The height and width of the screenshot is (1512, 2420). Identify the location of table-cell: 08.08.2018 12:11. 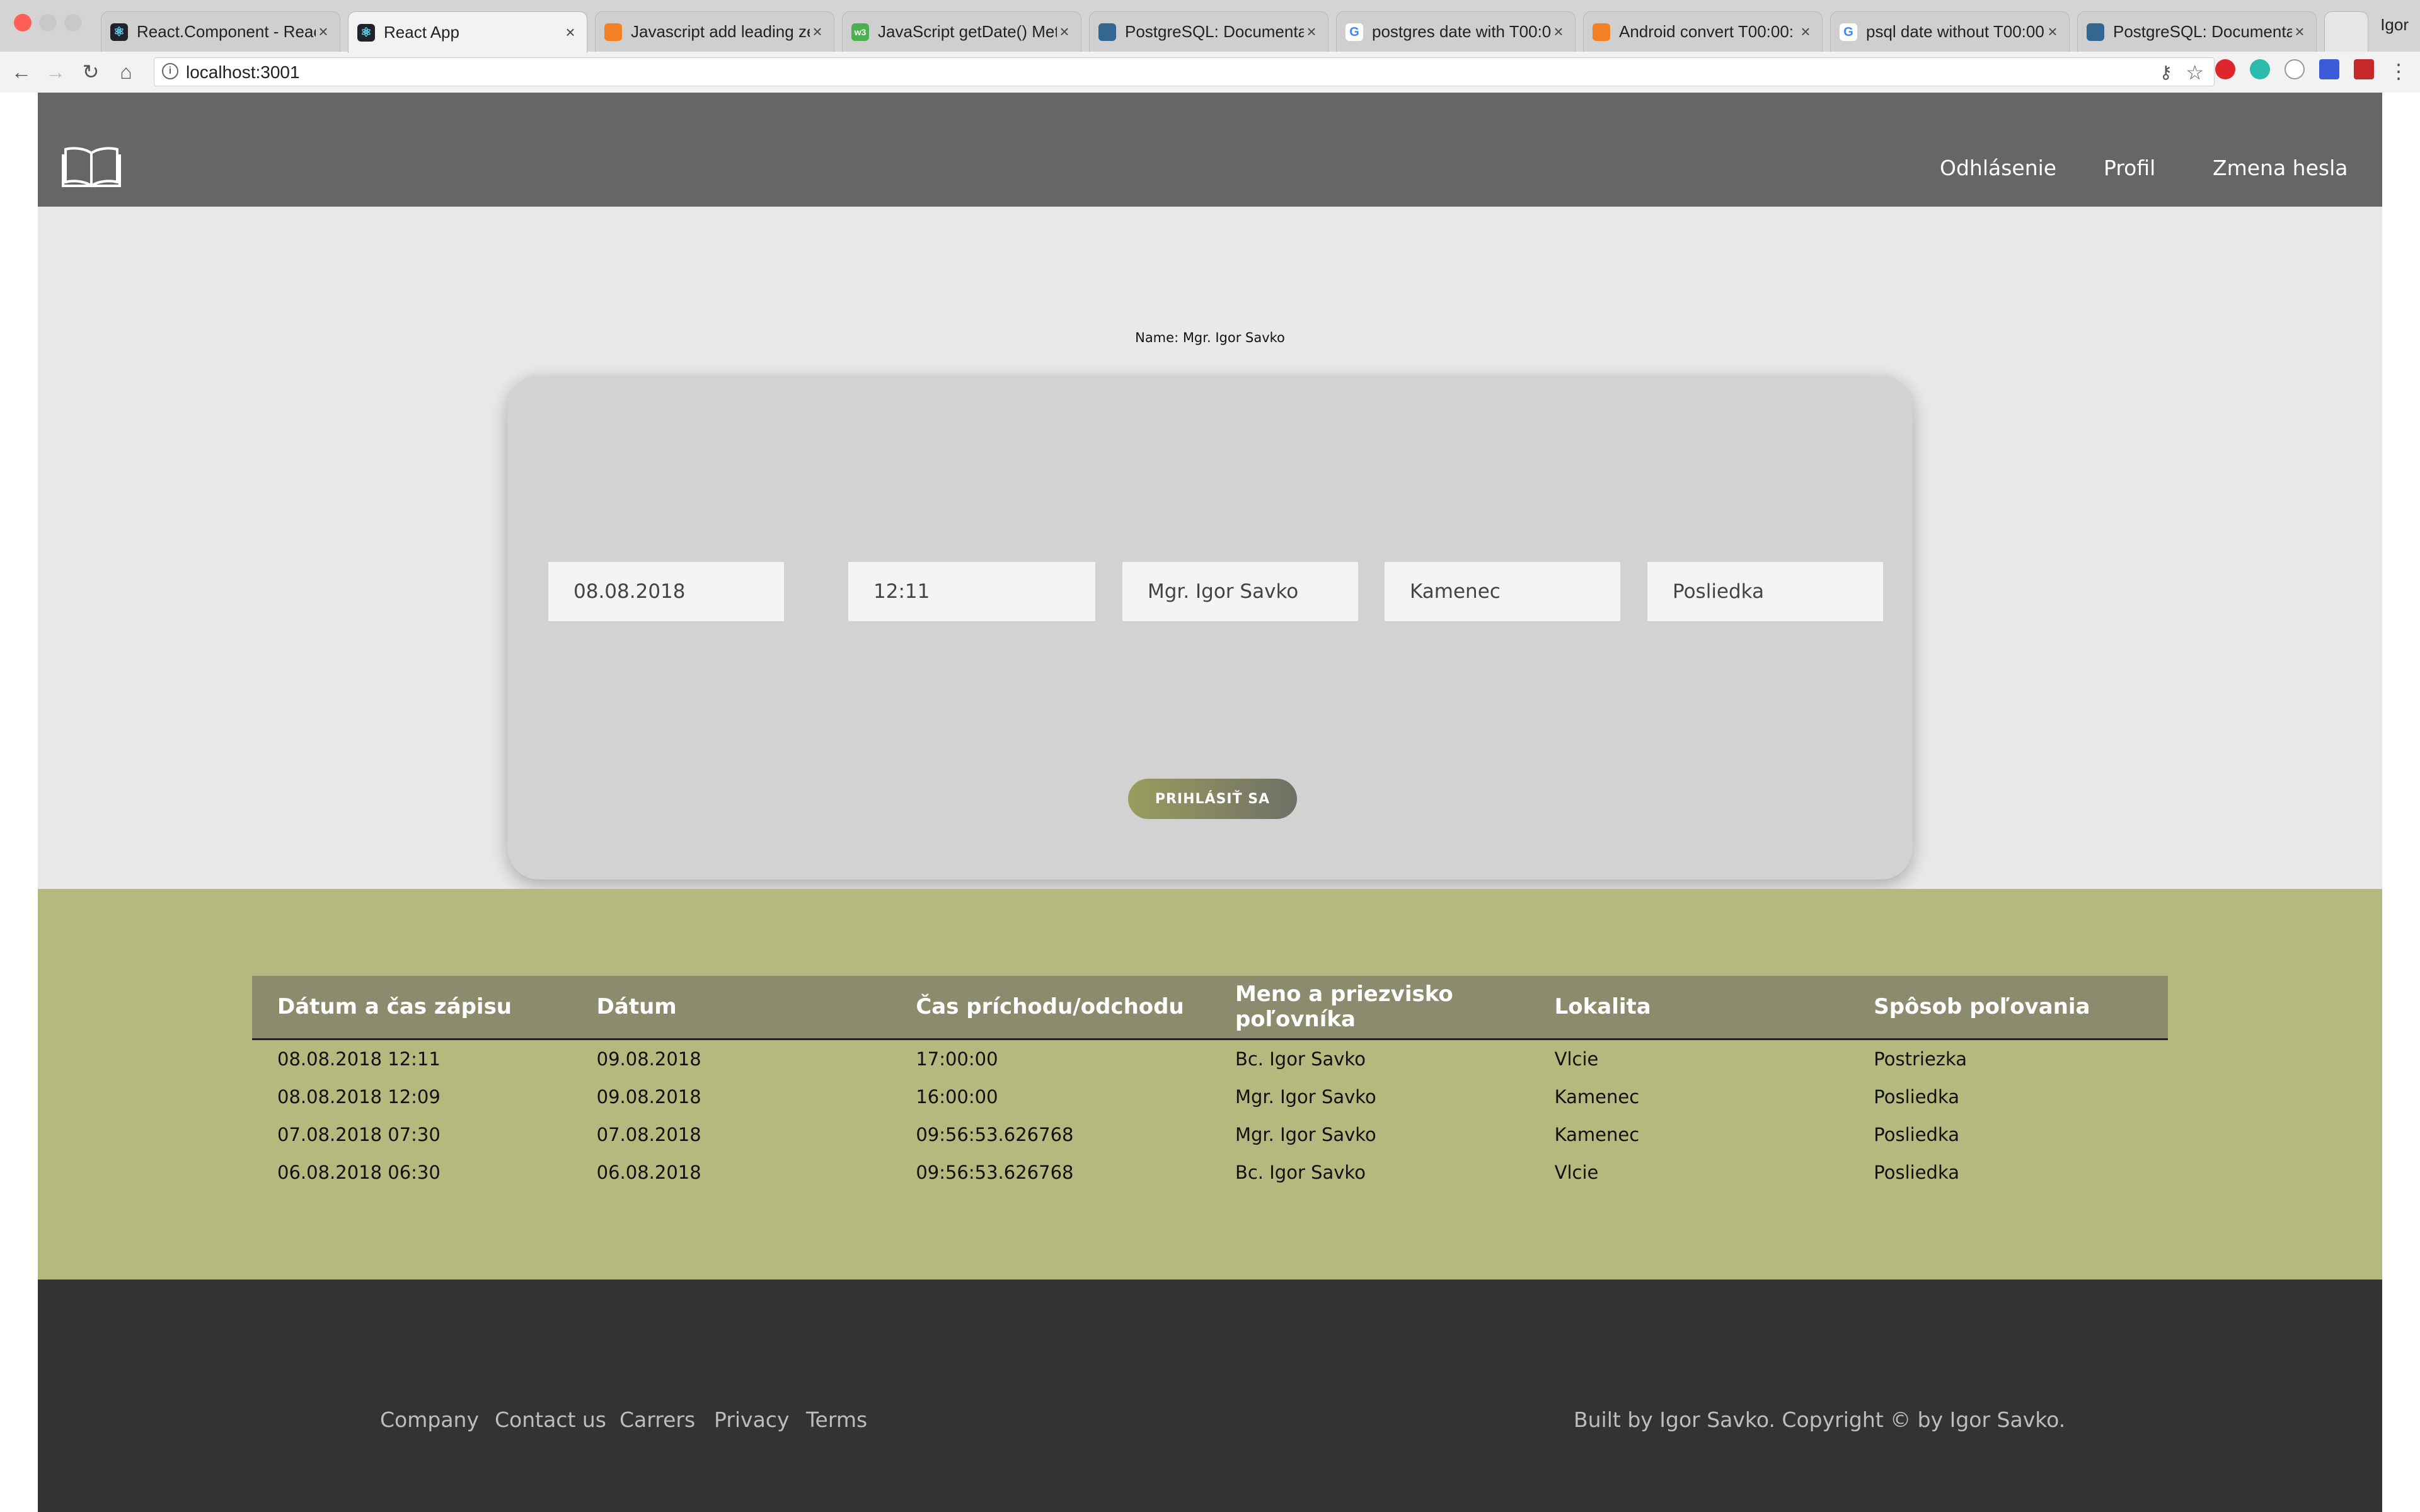
(359, 1059).